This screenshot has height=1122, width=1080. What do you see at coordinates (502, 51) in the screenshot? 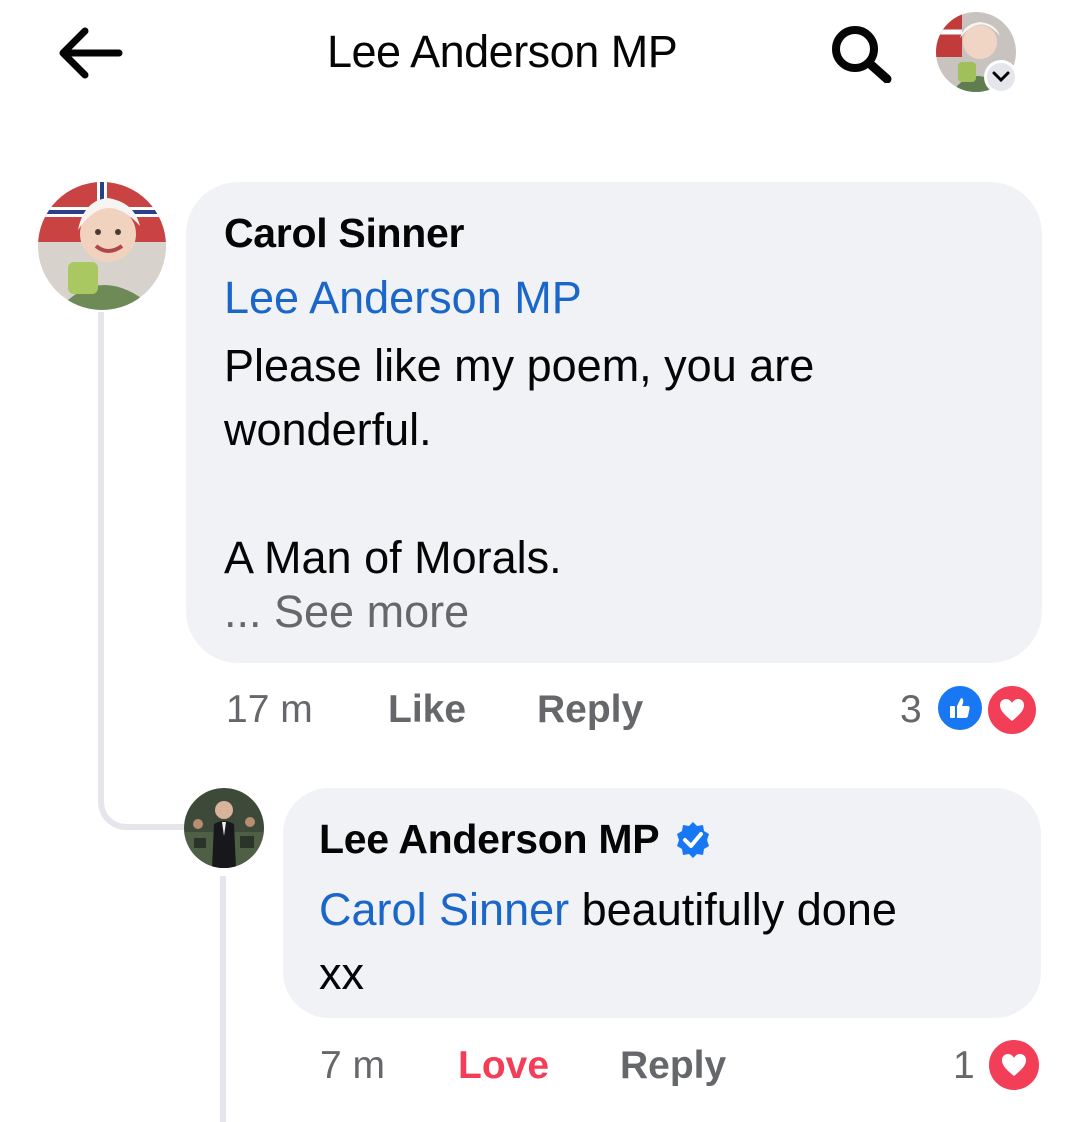
I see `page-title: Lee Anderson MP` at bounding box center [502, 51].